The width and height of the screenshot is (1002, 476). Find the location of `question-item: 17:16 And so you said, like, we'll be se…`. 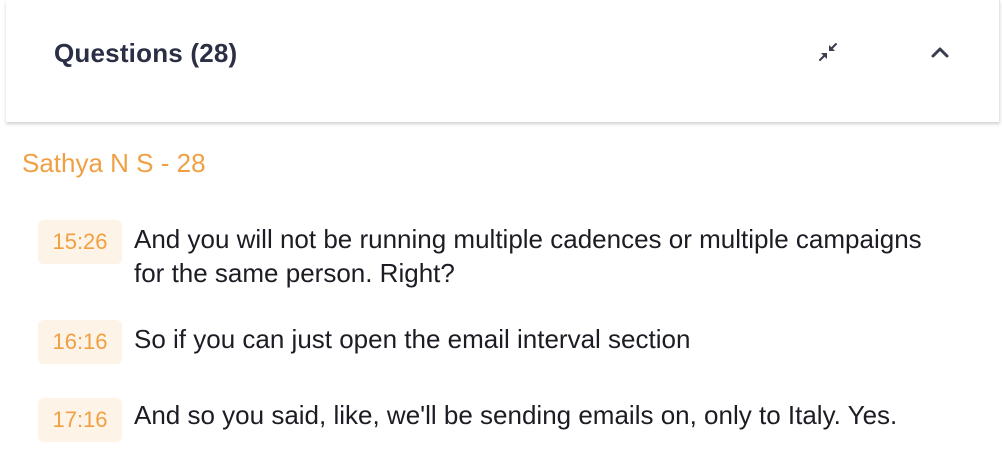

question-item: 17:16 And so you said, like, we'll be se… is located at coordinates (498, 420).